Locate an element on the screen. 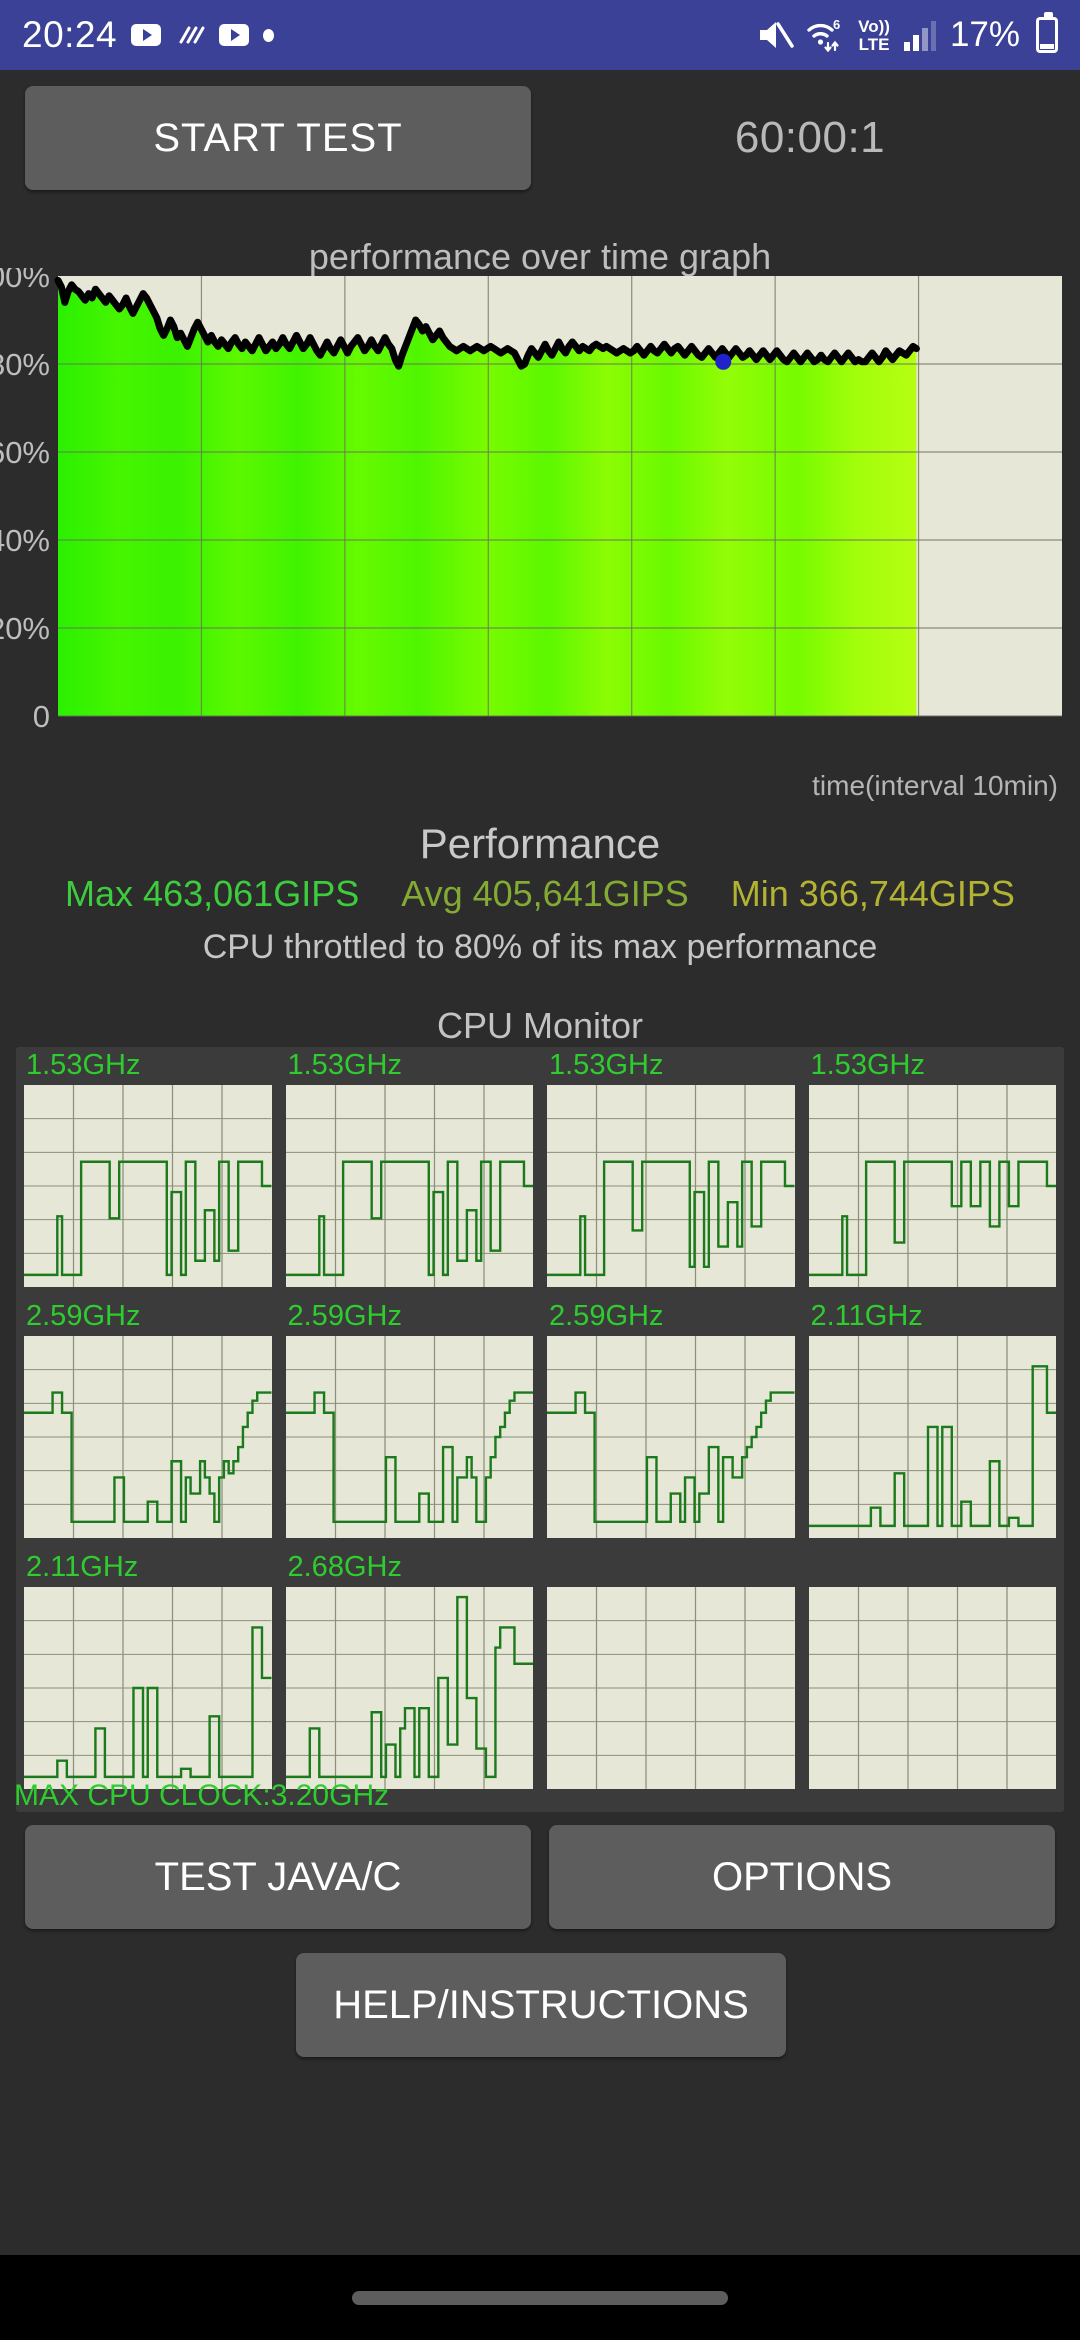 This screenshot has width=1080, height=2340. max-cpu-clock-label: MAX CPU CLOCK:3.20GHz is located at coordinates (202, 1795).